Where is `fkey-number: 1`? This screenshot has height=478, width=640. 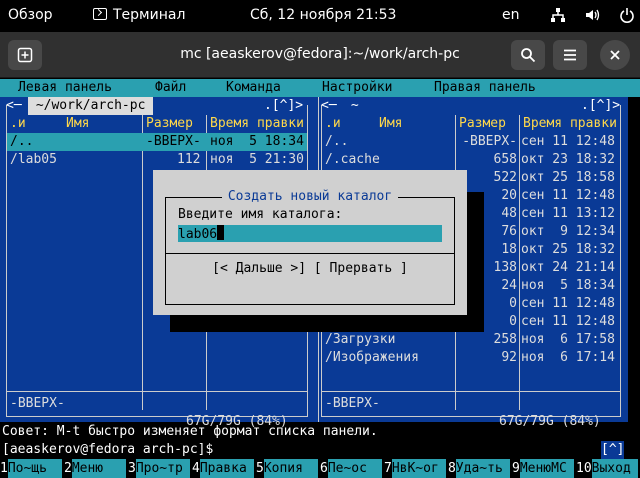 fkey-number: 1 is located at coordinates (4, 468).